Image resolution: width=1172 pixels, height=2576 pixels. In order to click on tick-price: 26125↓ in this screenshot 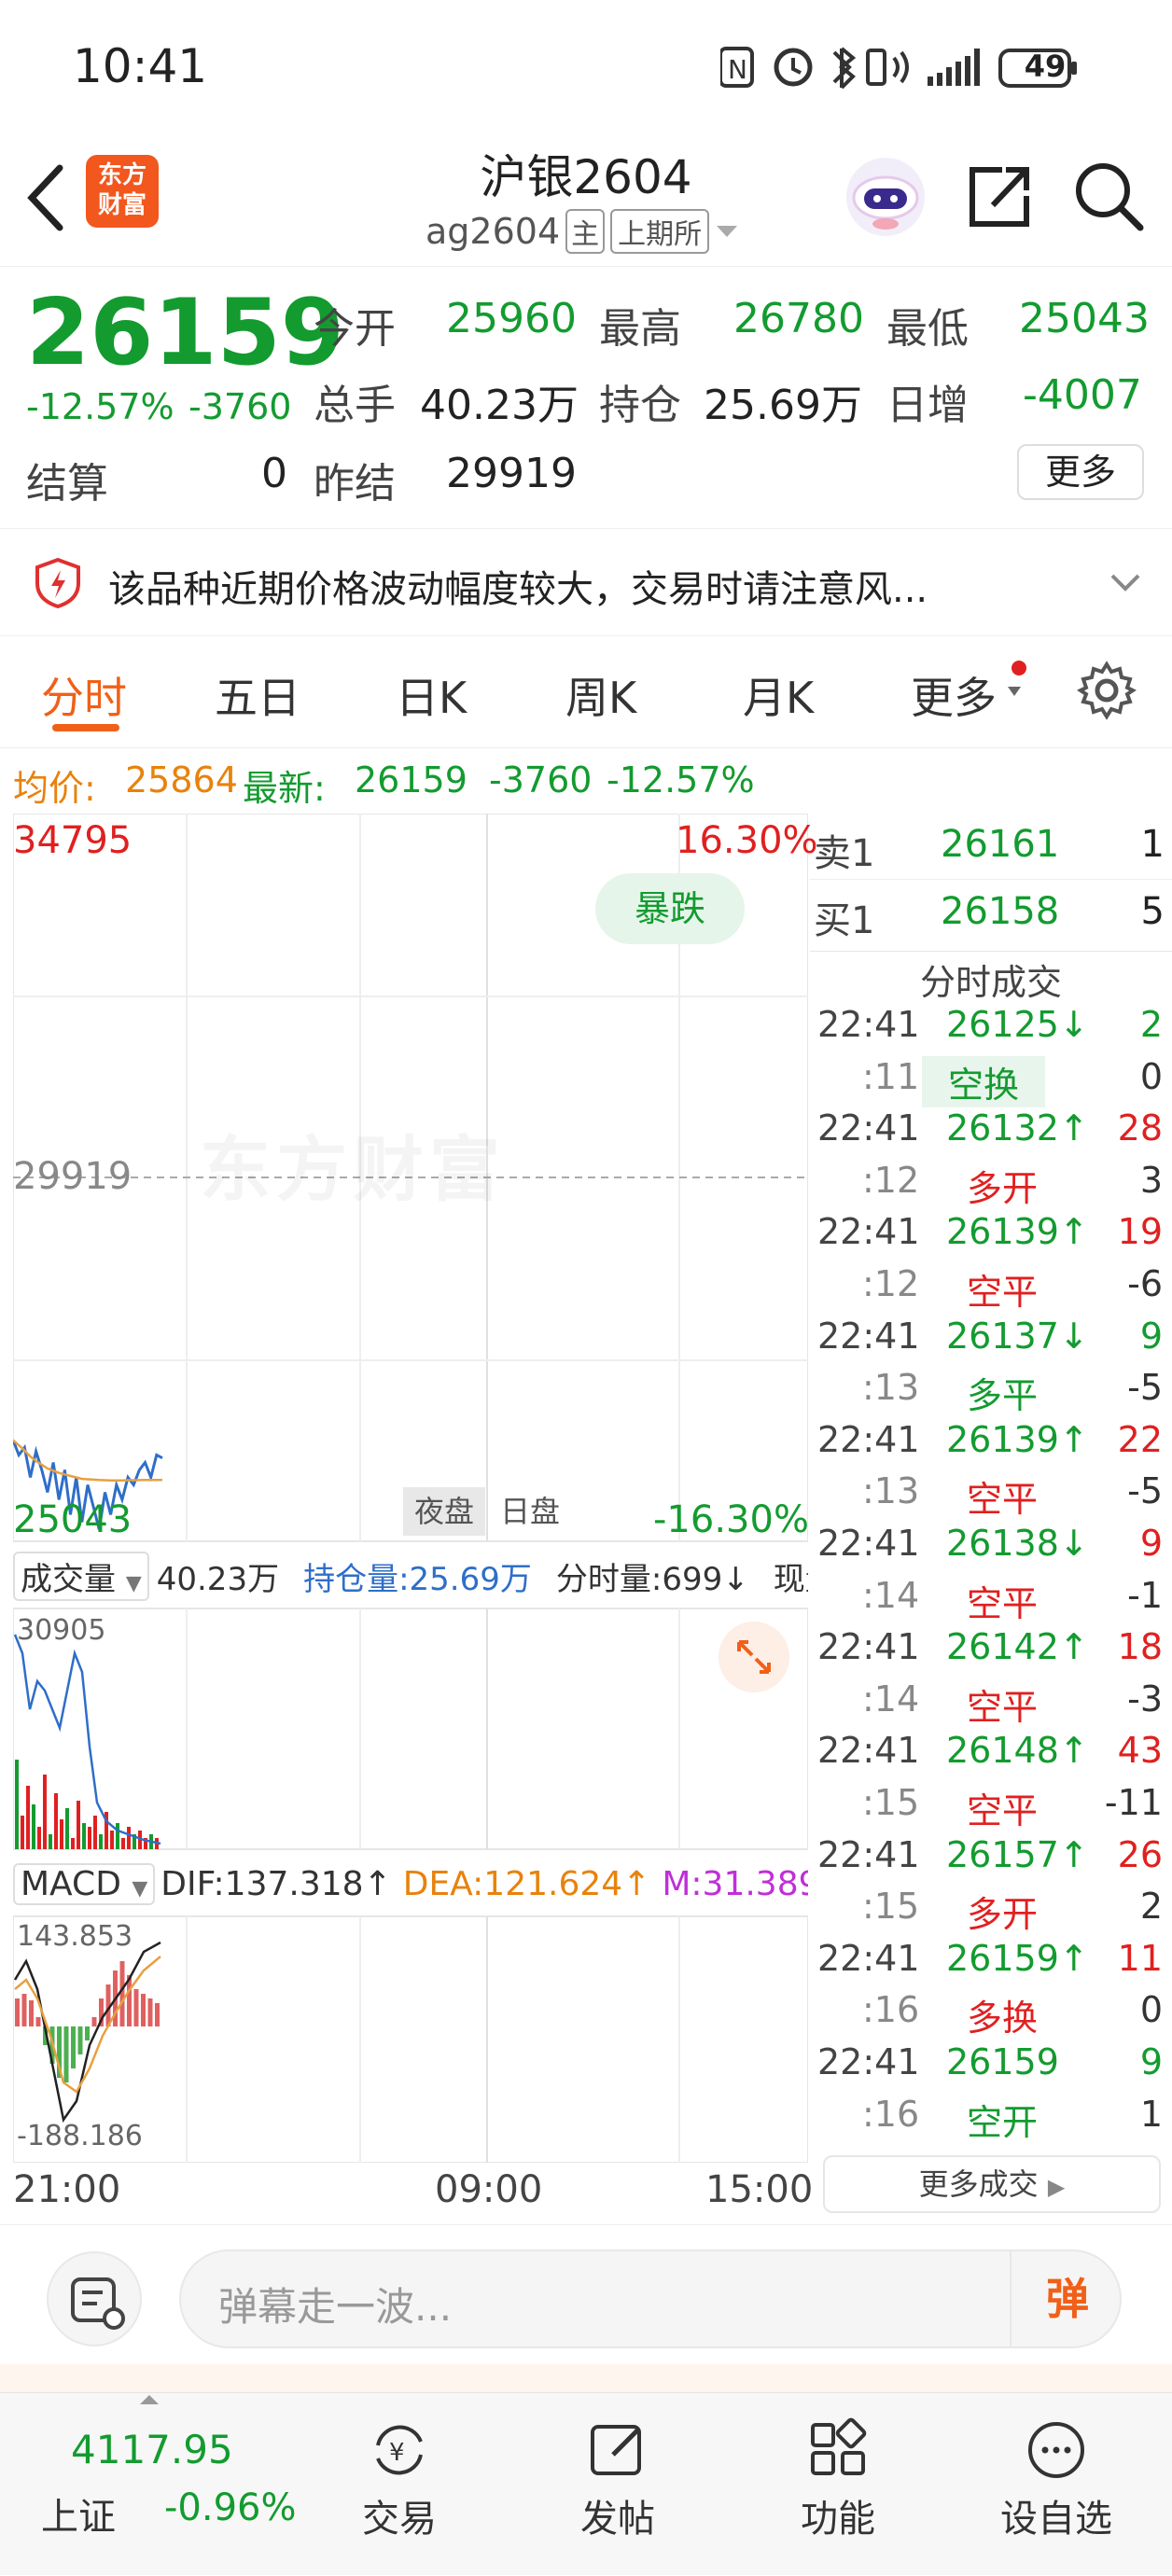, I will do `click(1017, 1024)`.